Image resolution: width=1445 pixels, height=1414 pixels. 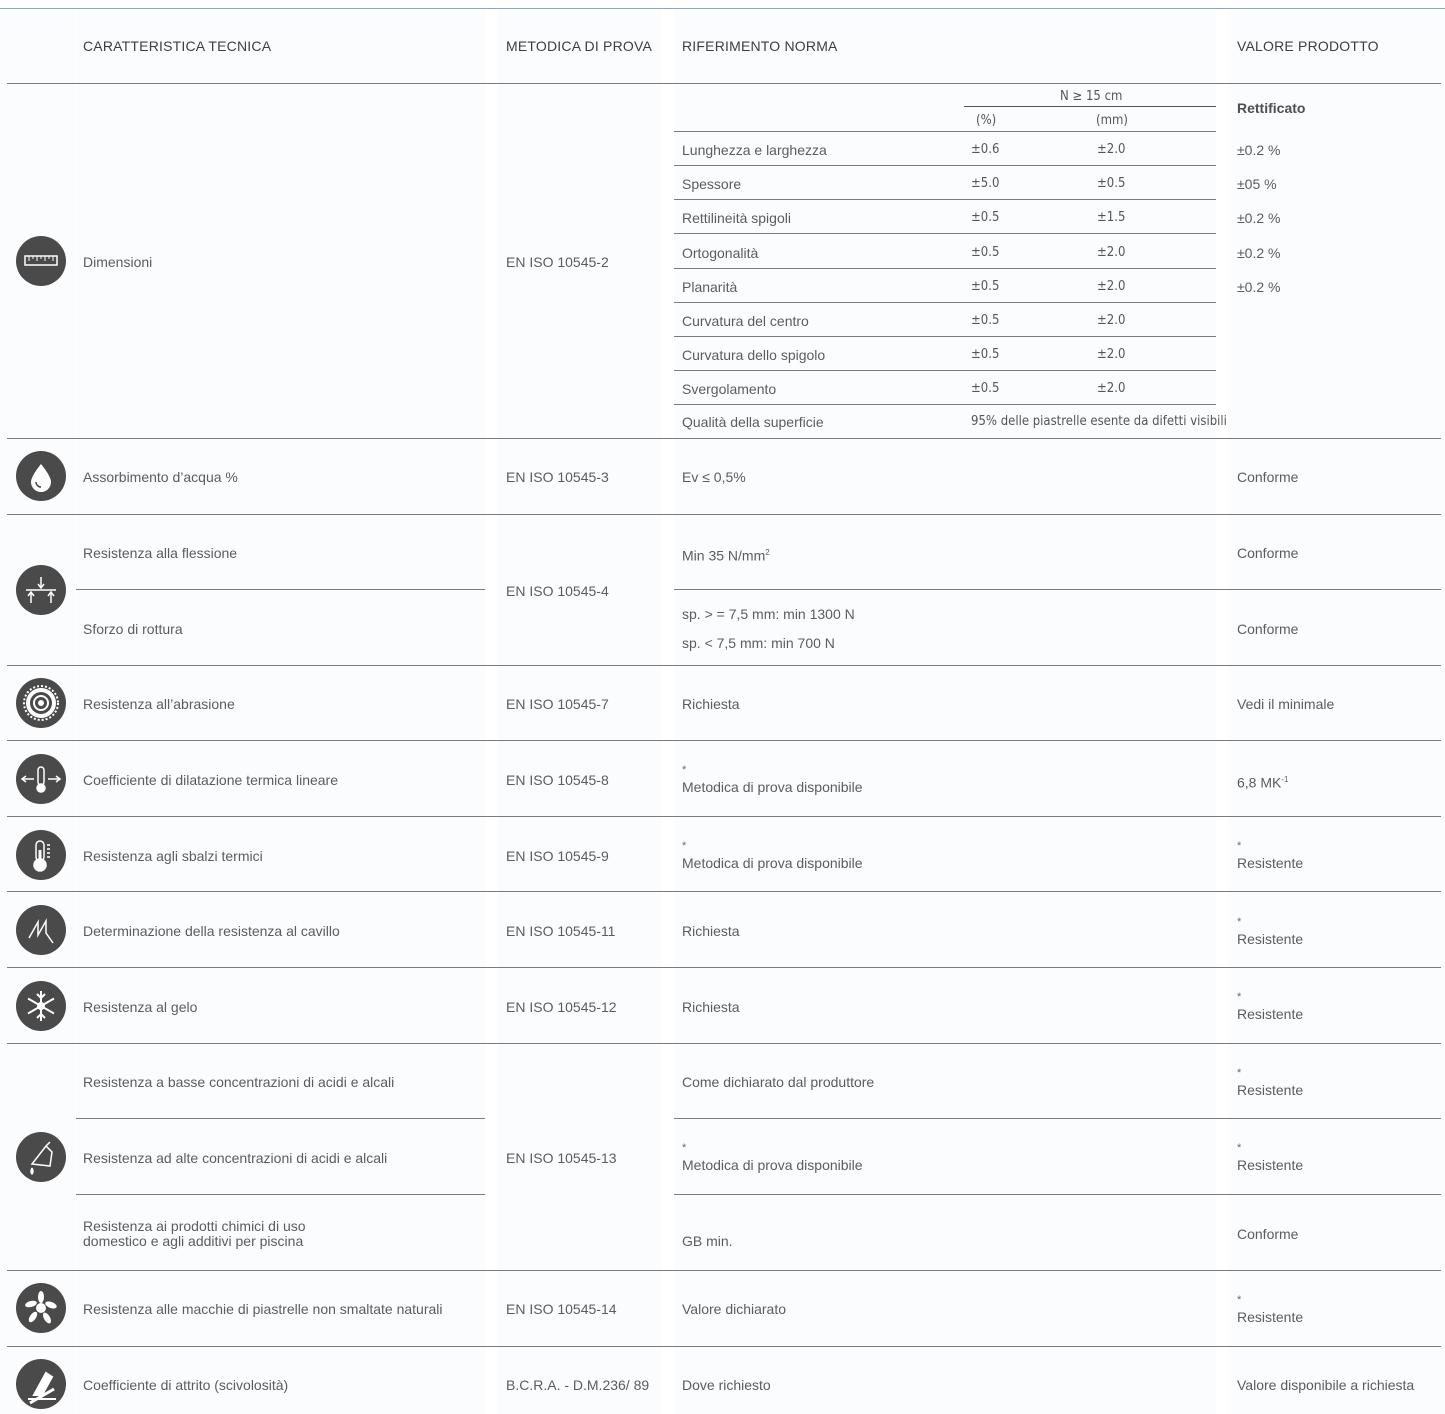 I want to click on crack-icon, so click(x=41, y=930).